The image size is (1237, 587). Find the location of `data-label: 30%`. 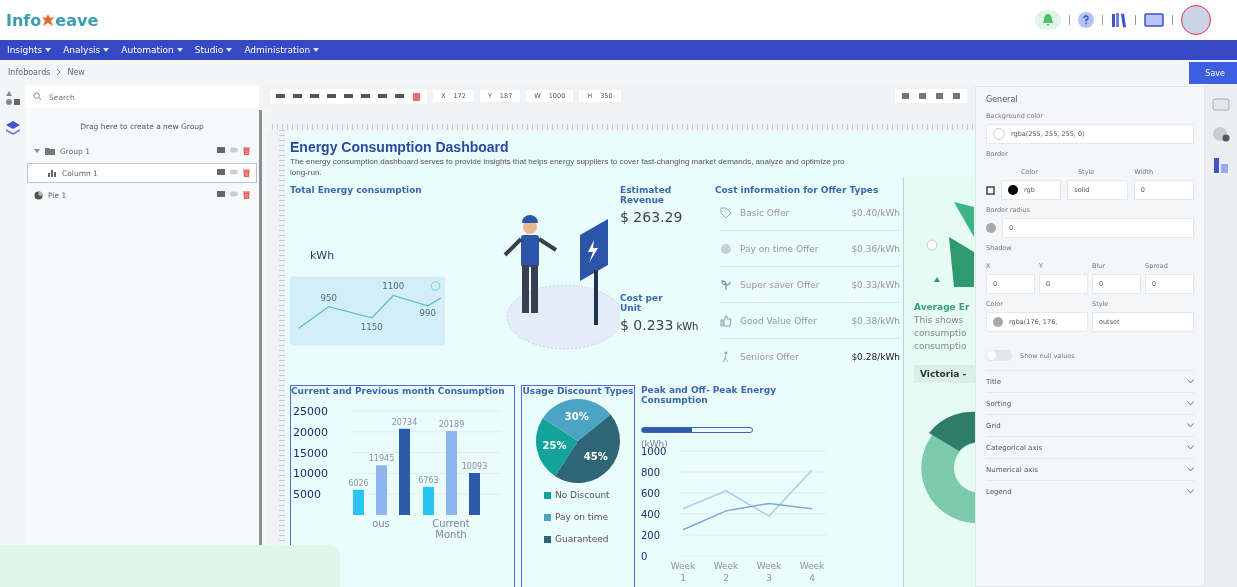

data-label: 30% is located at coordinates (576, 417).